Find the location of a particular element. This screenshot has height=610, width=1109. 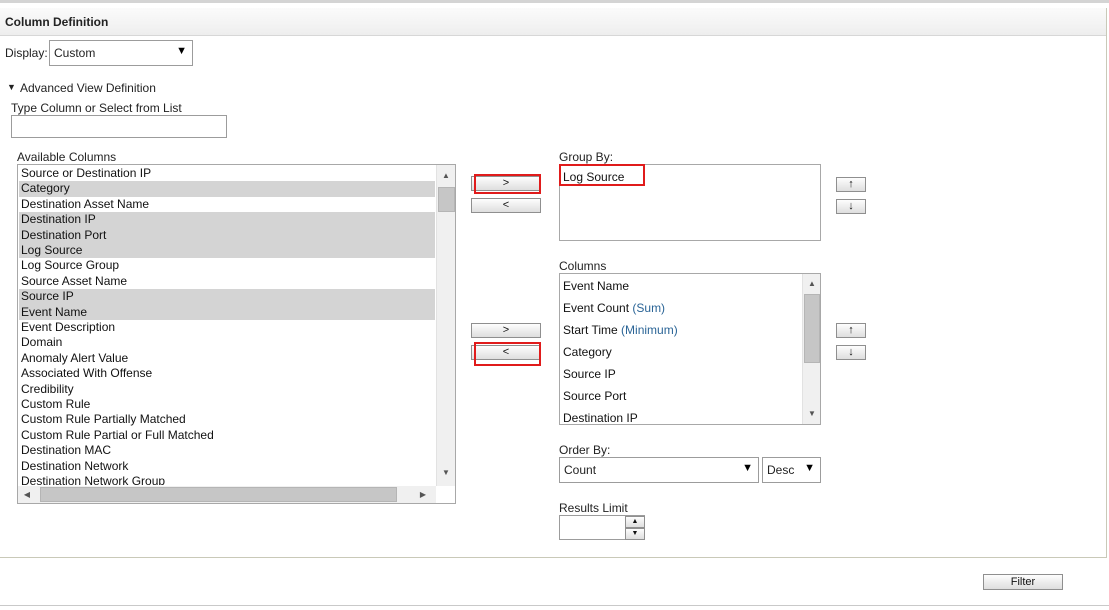

filter-button: Filter is located at coordinates (1023, 582).